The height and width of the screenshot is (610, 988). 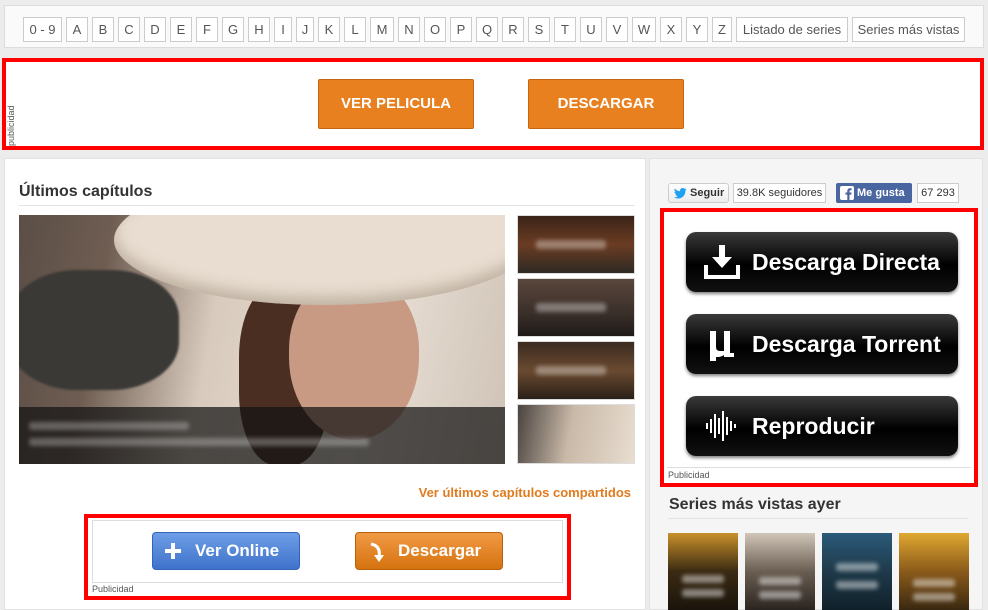 I want to click on alpha-z: Z, so click(x=722, y=29).